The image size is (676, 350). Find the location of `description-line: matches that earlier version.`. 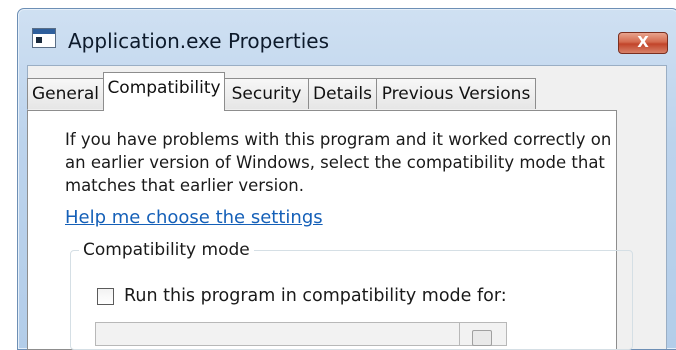

description-line: matches that earlier version. is located at coordinates (185, 185).